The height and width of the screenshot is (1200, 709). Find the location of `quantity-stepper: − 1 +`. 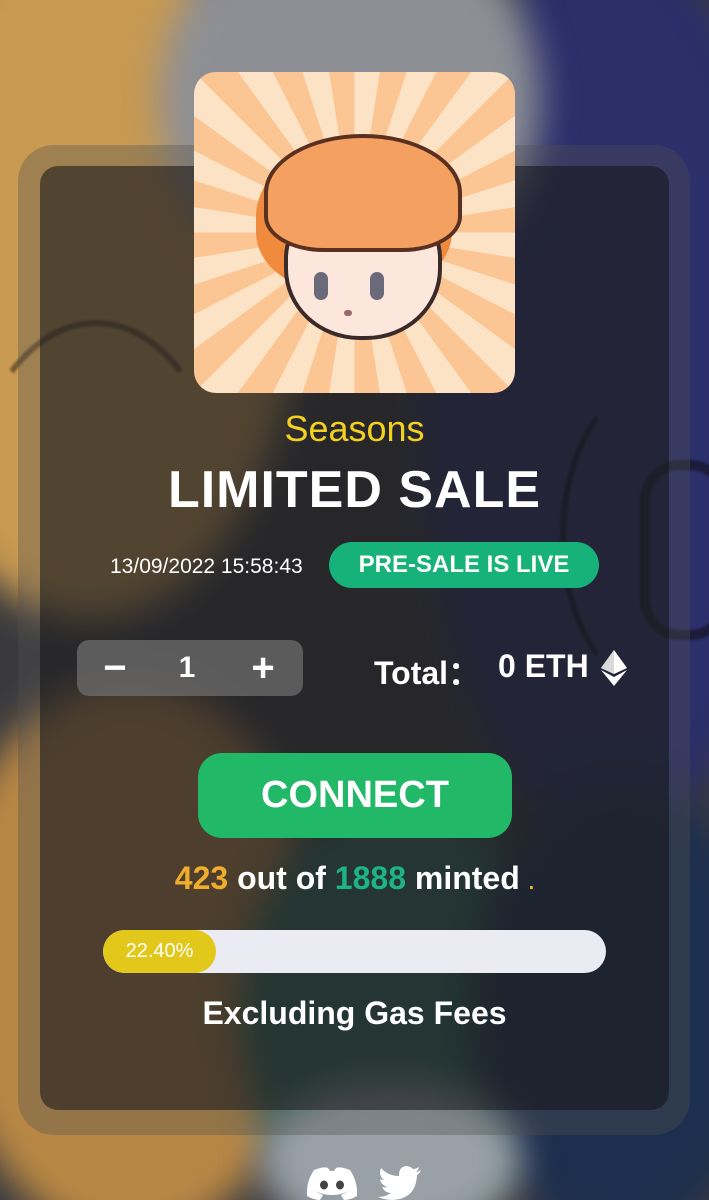

quantity-stepper: − 1 + is located at coordinates (190, 668).